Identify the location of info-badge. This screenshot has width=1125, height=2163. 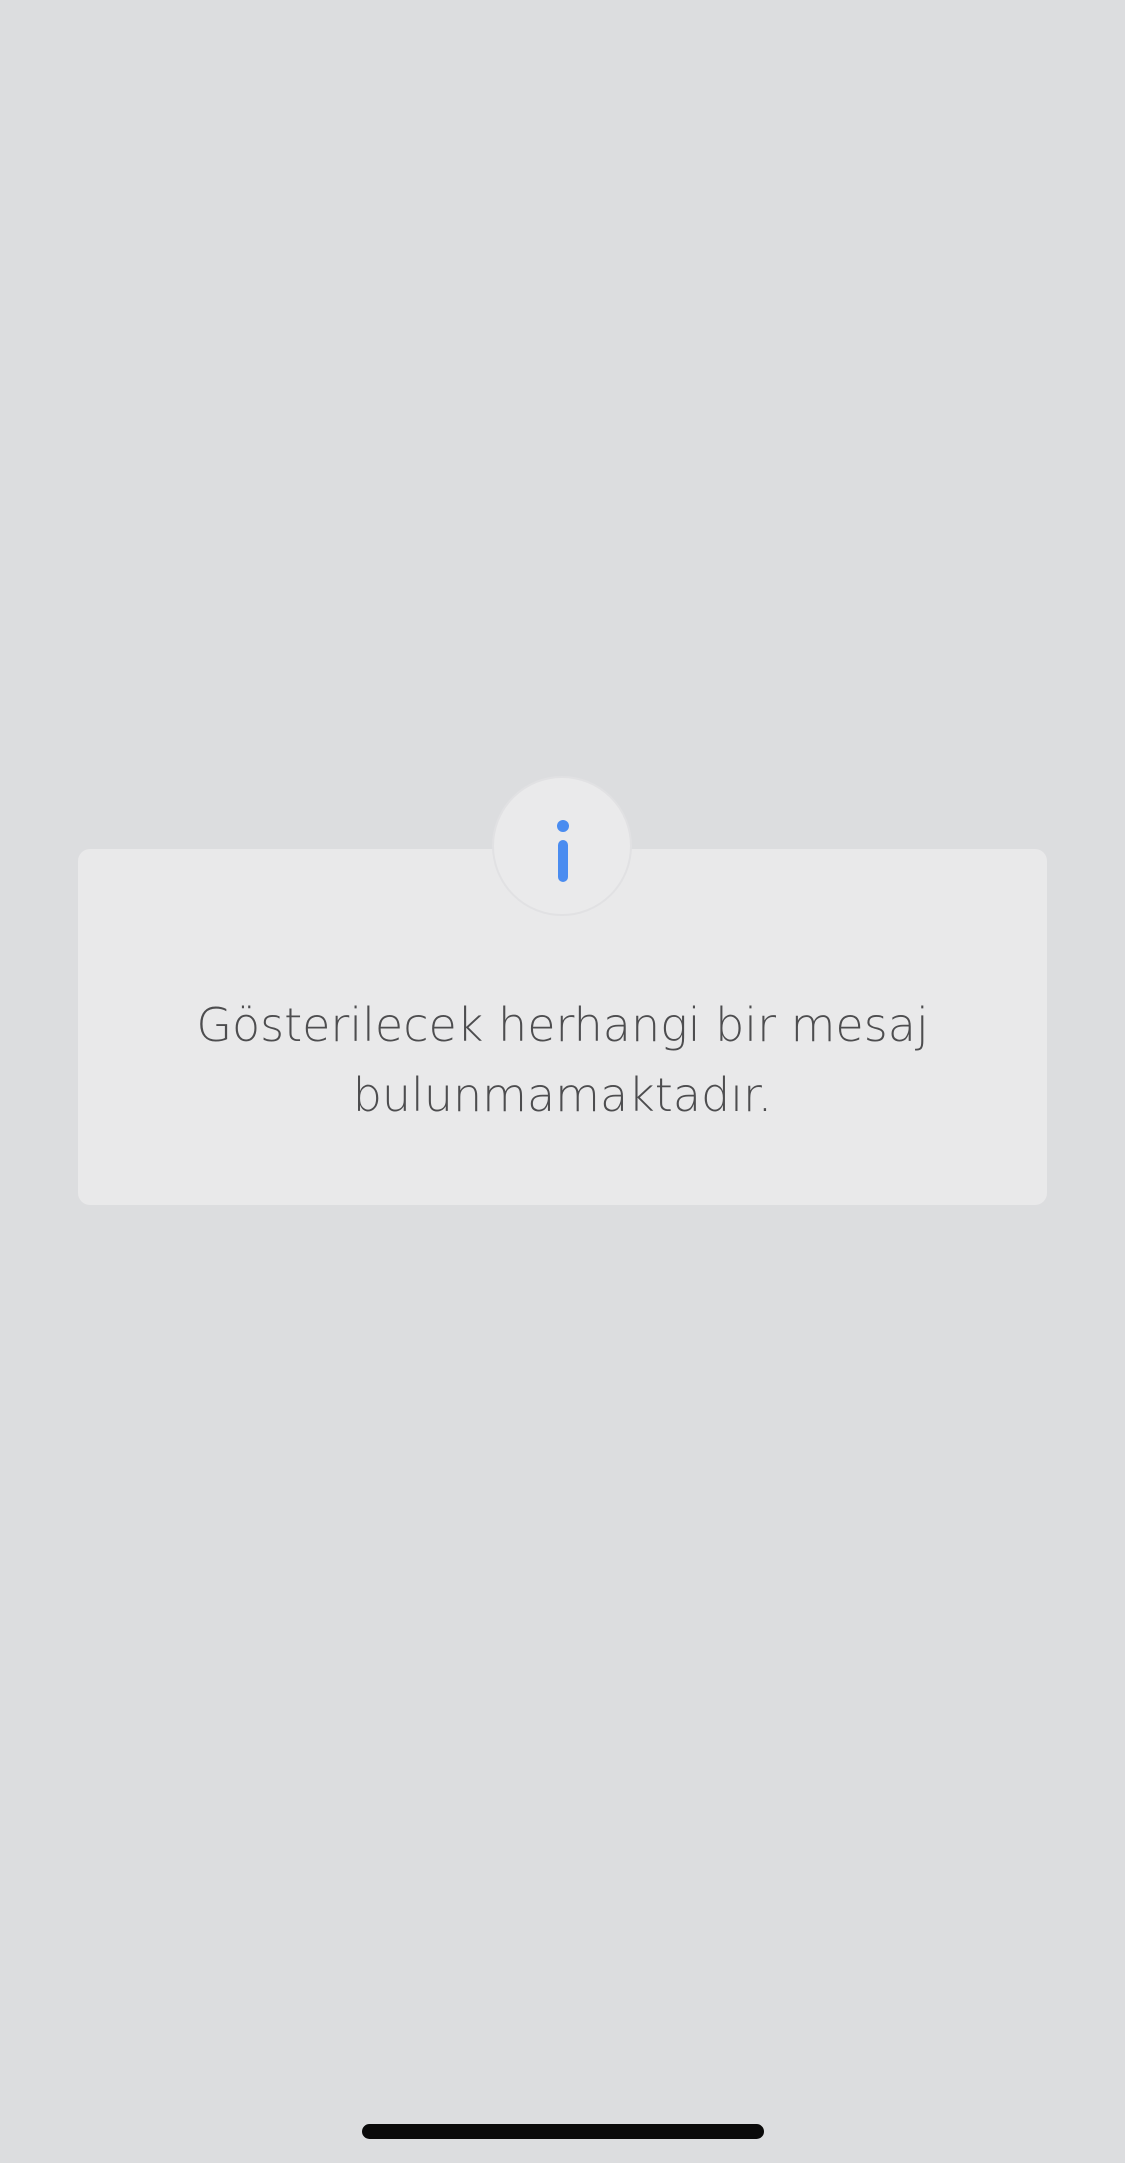
(562, 846).